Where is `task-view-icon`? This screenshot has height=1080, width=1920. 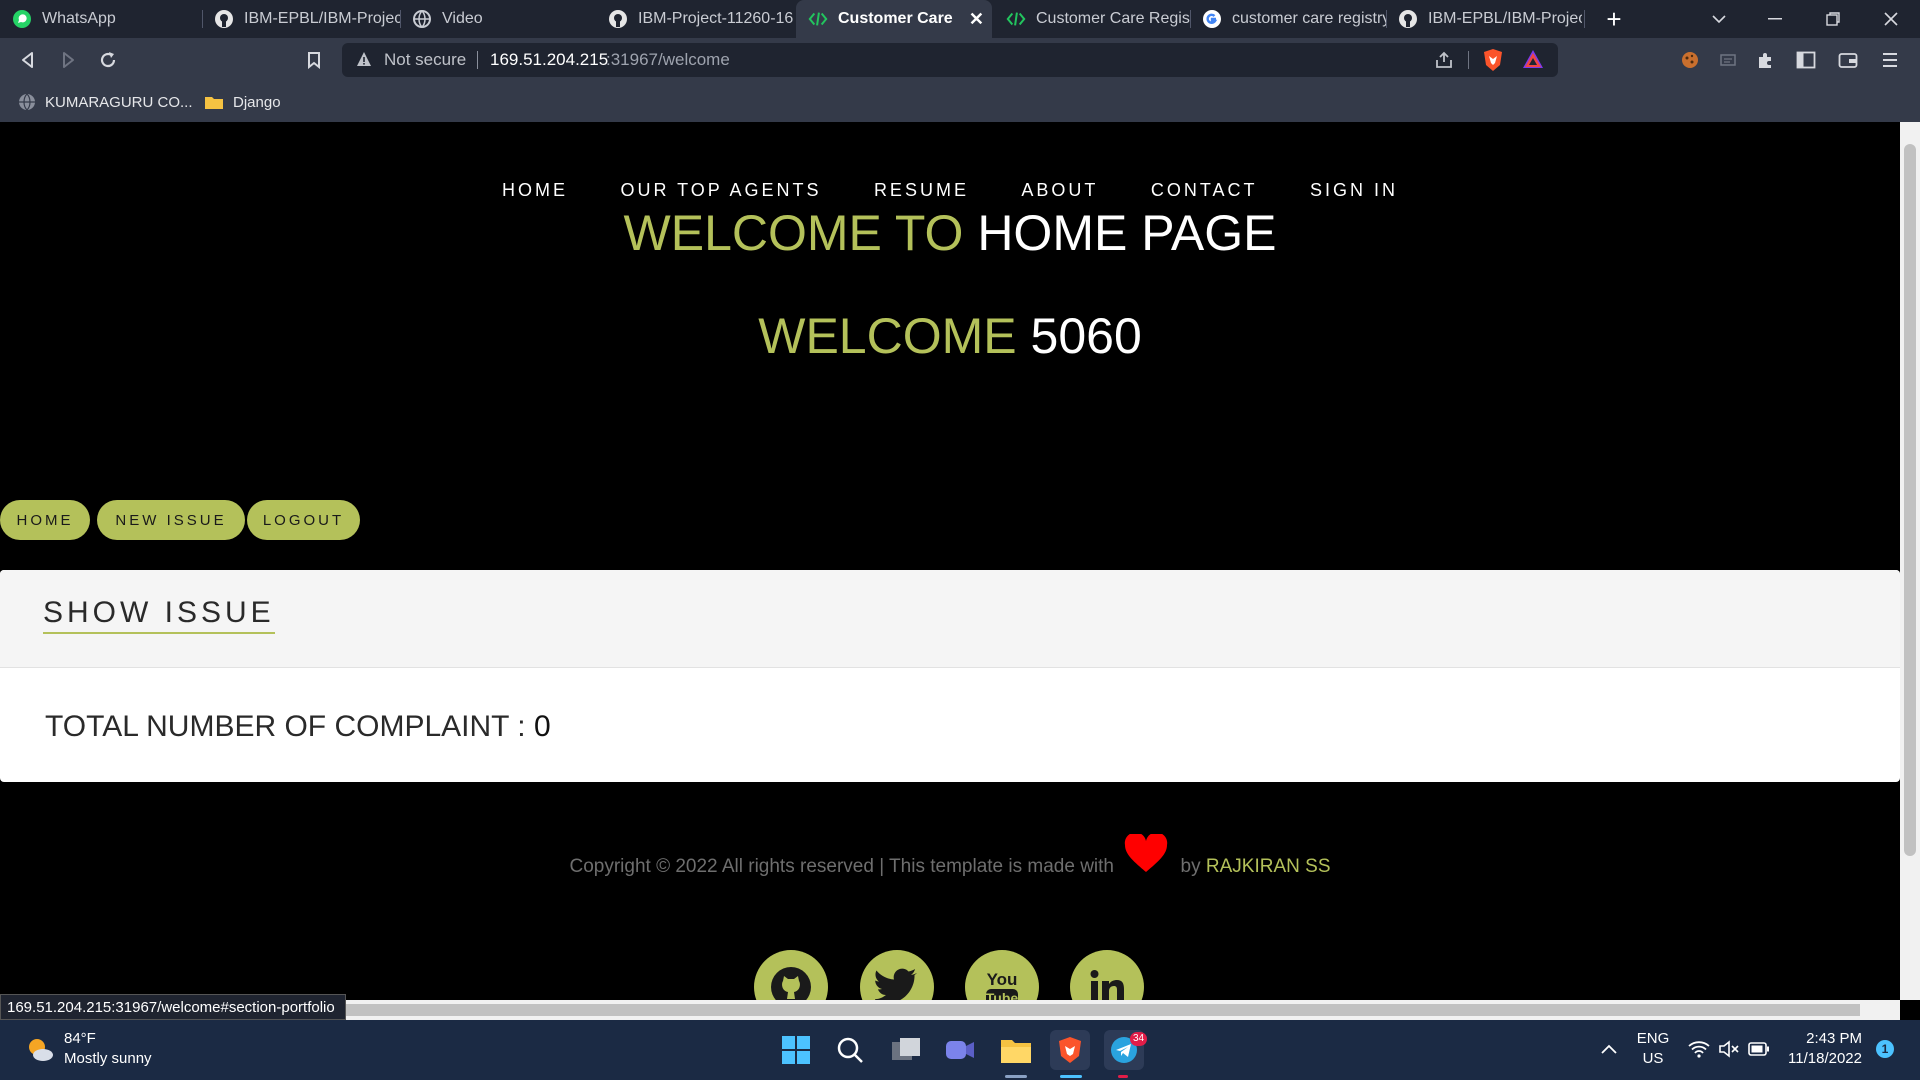 task-view-icon is located at coordinates (906, 1050).